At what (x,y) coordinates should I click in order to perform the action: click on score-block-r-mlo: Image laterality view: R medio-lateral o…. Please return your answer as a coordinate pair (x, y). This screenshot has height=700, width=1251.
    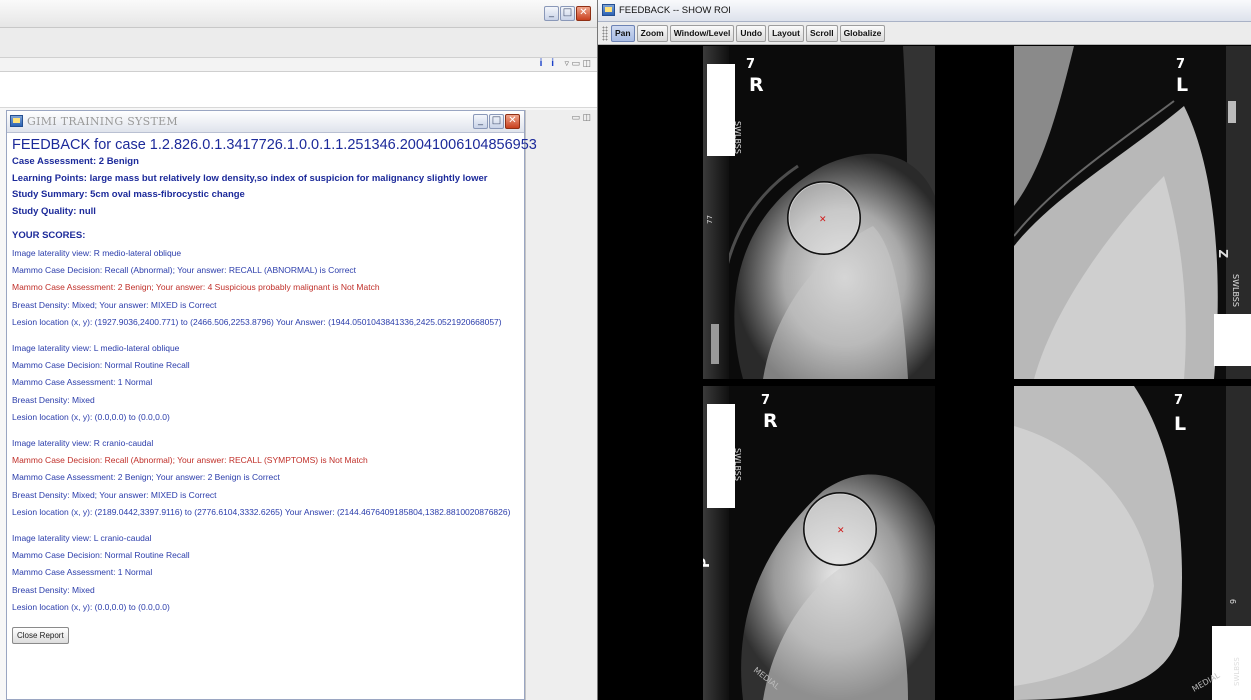
    Looking at the image, I should click on (267, 288).